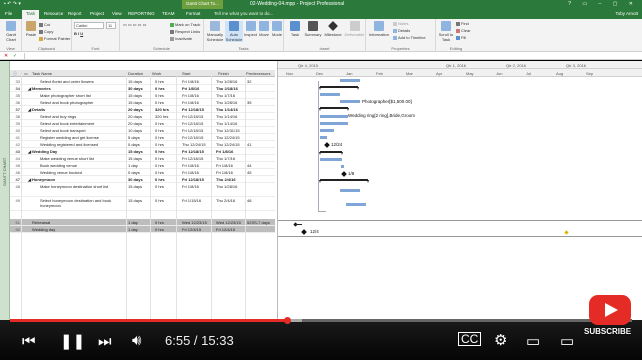 The image size is (642, 360). Describe the element at coordinates (75, 13) in the screenshot. I see `tab-report: Report` at that location.